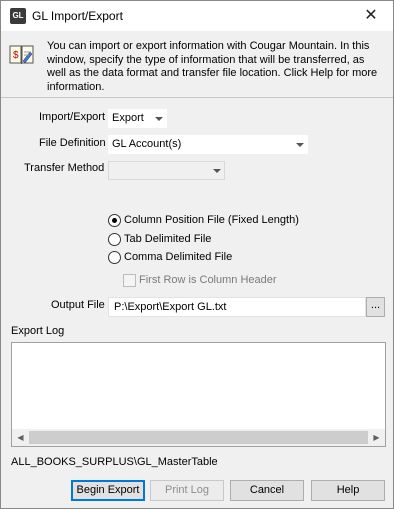  I want to click on help-button: Help, so click(348, 490).